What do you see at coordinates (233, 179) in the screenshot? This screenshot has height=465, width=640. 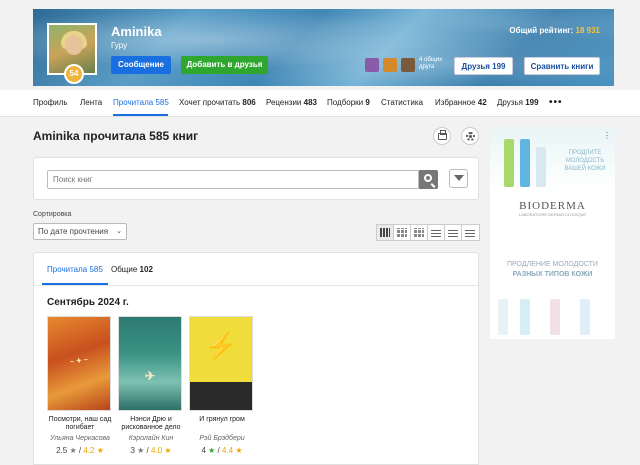 I see `search-input` at bounding box center [233, 179].